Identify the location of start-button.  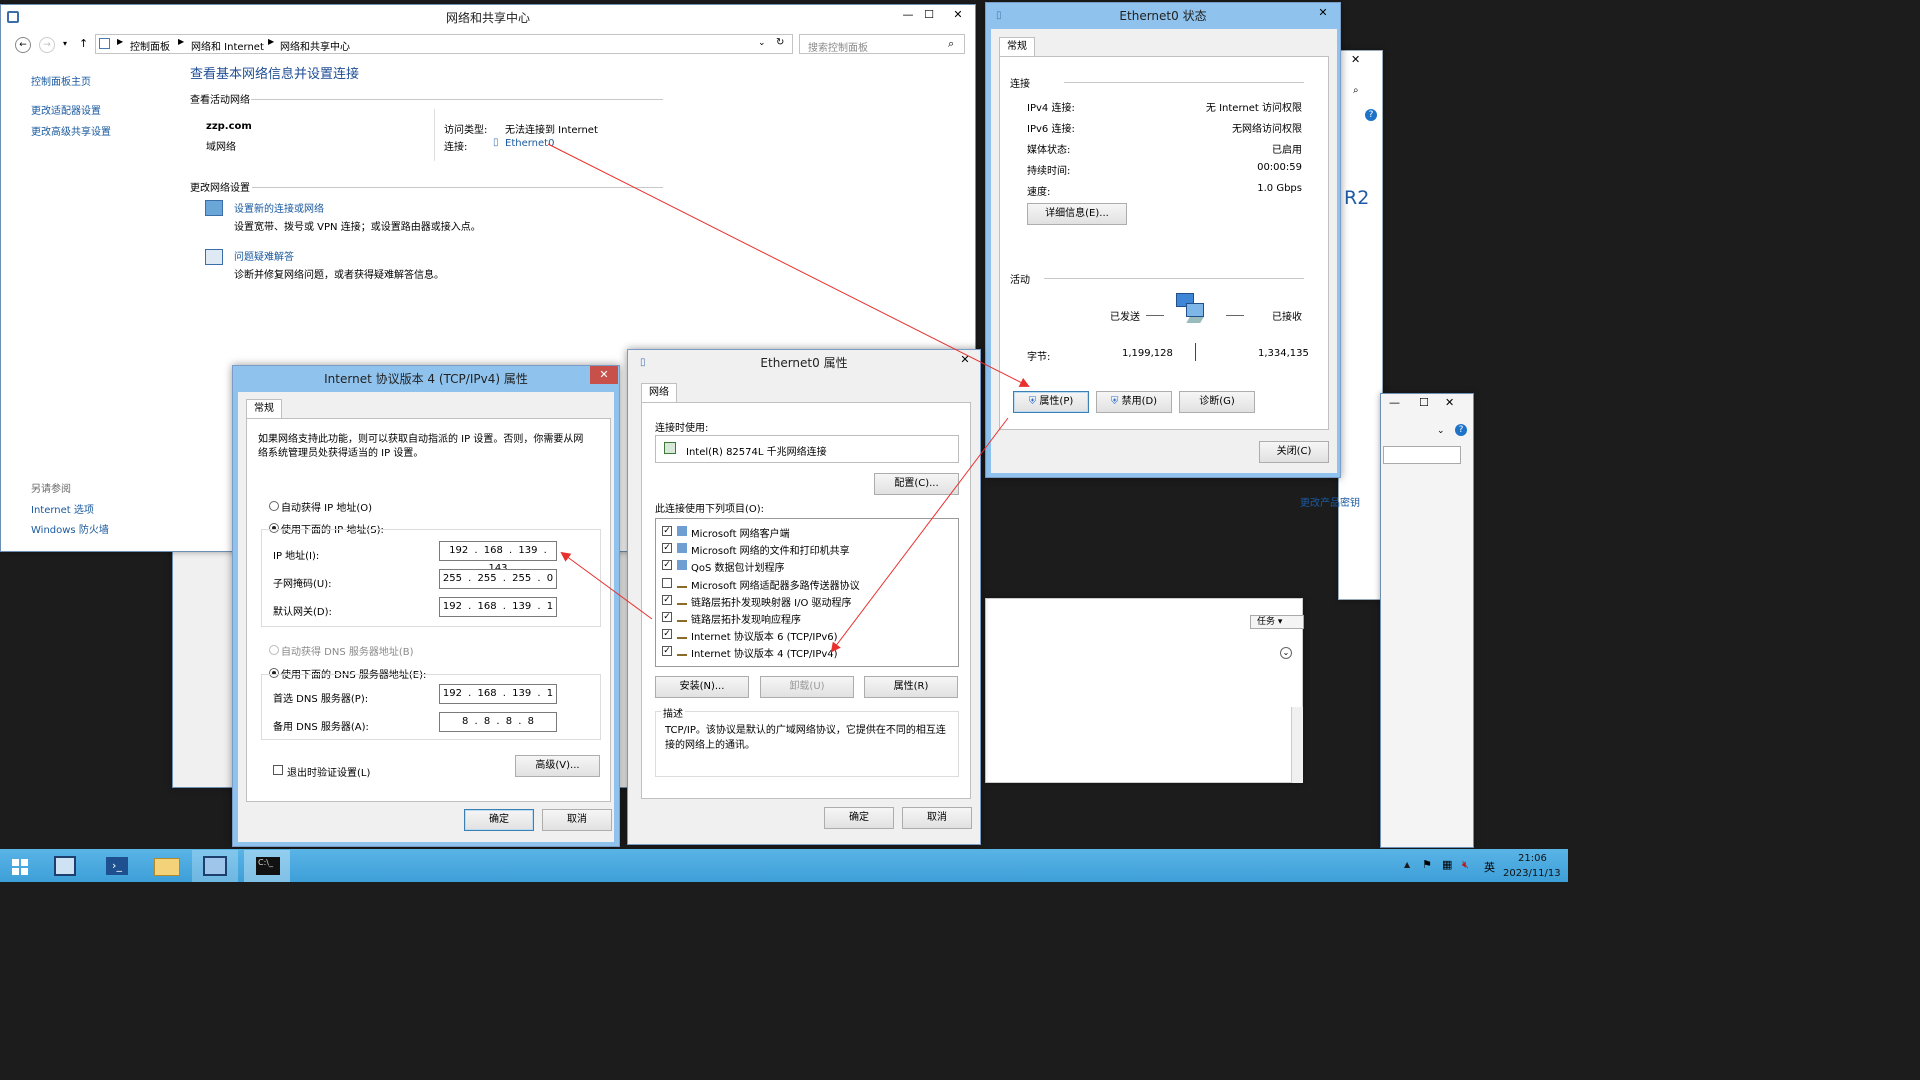
(20, 866).